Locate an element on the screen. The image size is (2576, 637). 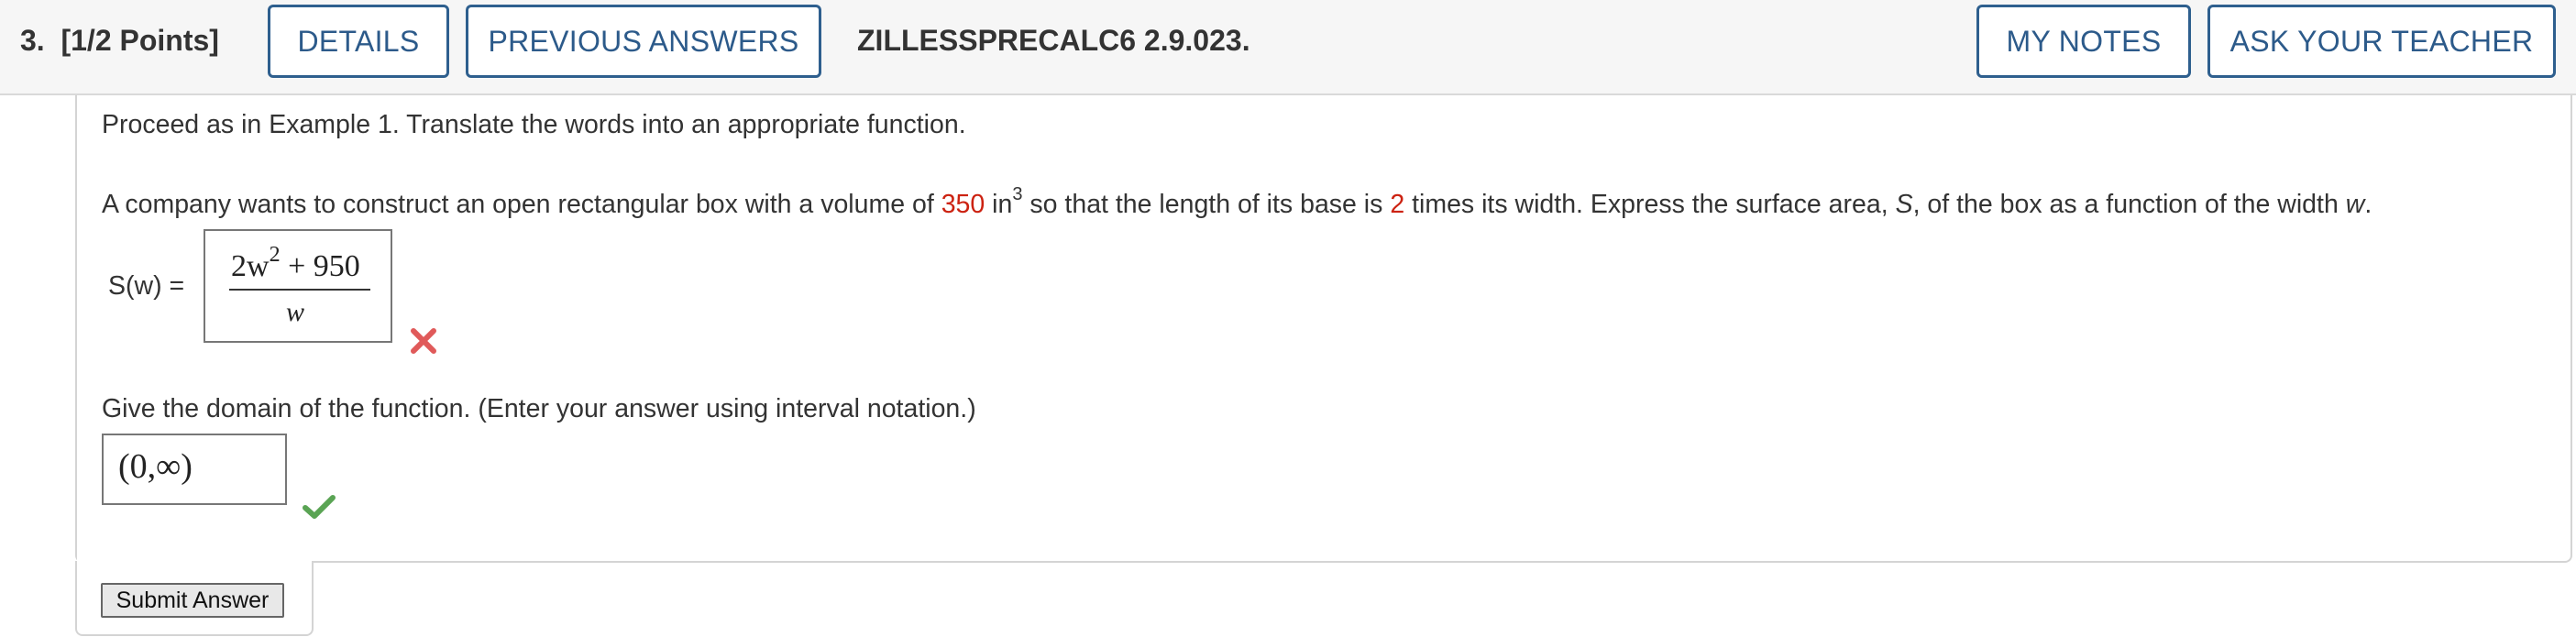
details-button: DETAILS is located at coordinates (358, 41).